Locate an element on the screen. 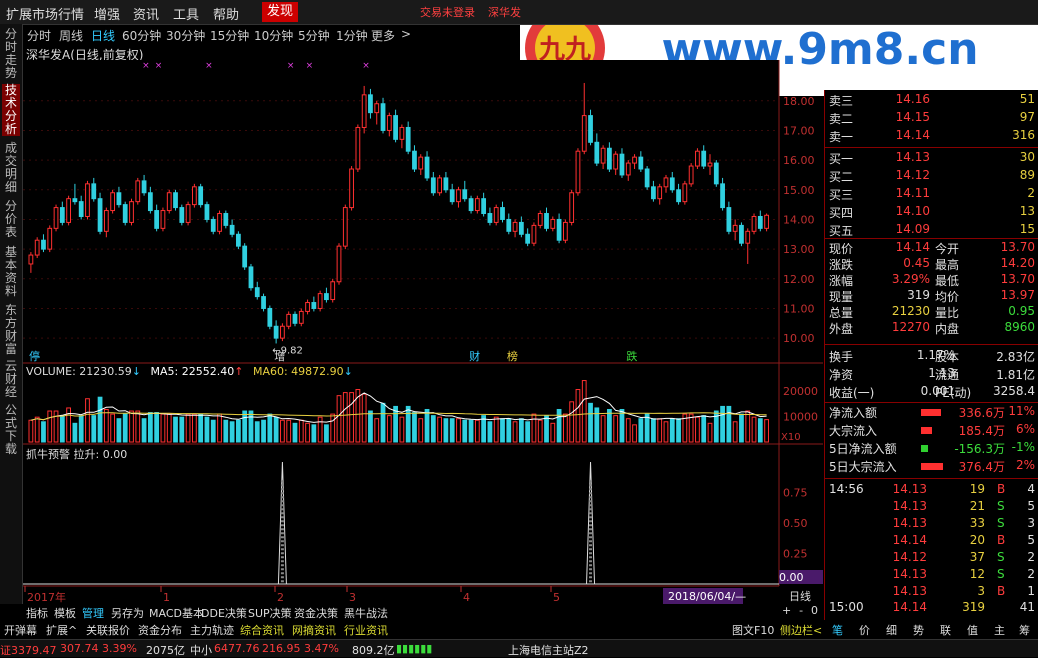 The width and height of the screenshot is (1038, 658). tab-danmaku: 开弹幕 is located at coordinates (20, 630).